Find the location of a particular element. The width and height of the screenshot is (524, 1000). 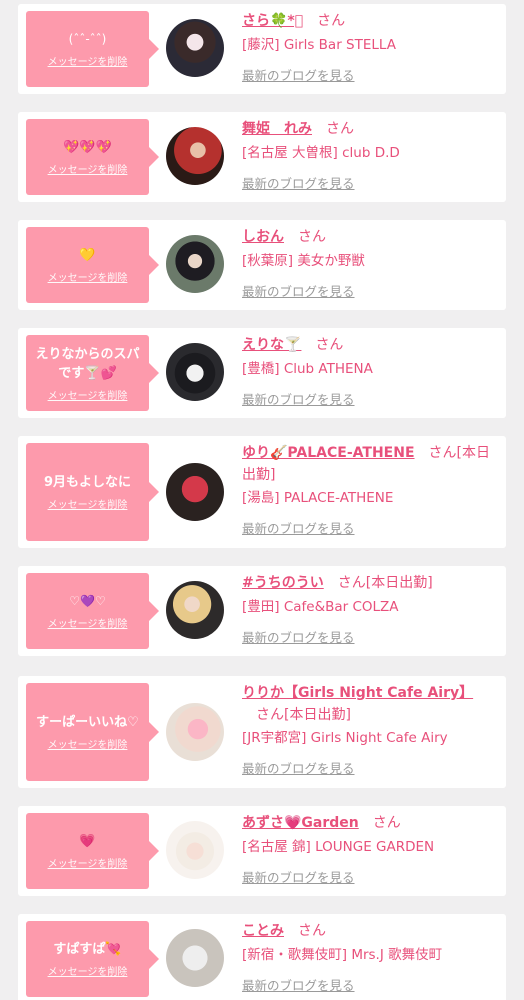

girl-name-link: ゆり🎸PALACE-ATHENE is located at coordinates (328, 453).